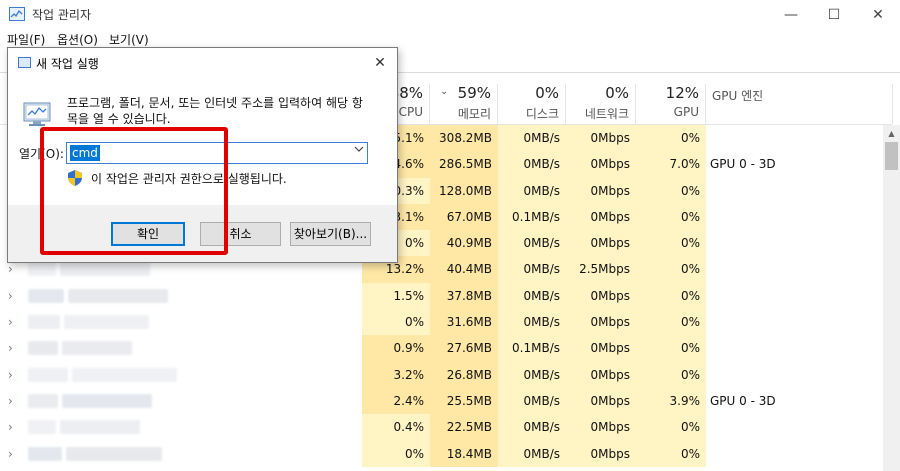 Image resolution: width=900 pixels, height=471 pixels. I want to click on dialog-title-bar: 새 작업 실행 ✕, so click(202, 63).